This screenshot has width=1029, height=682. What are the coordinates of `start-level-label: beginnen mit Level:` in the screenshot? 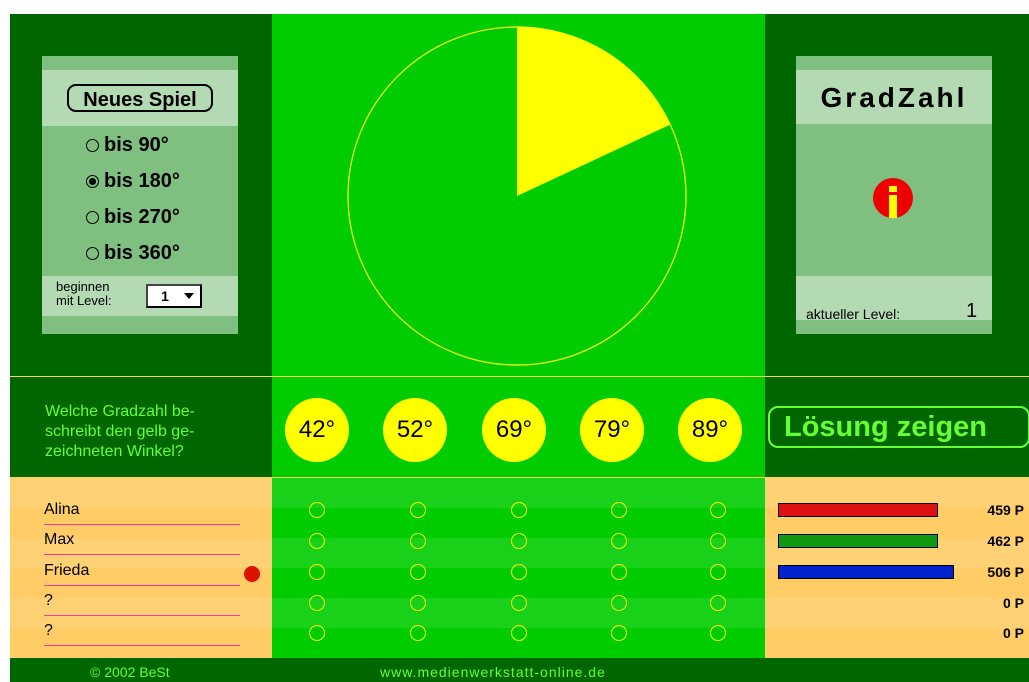 It's located at (84, 294).